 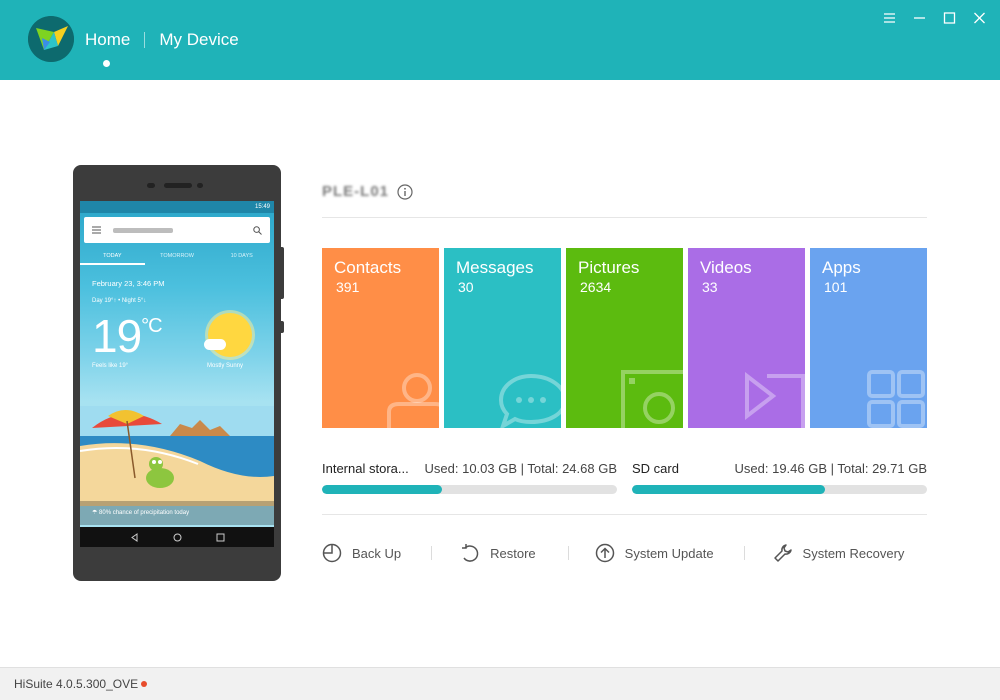 I want to click on tab-my-device: My Device, so click(x=198, y=40).